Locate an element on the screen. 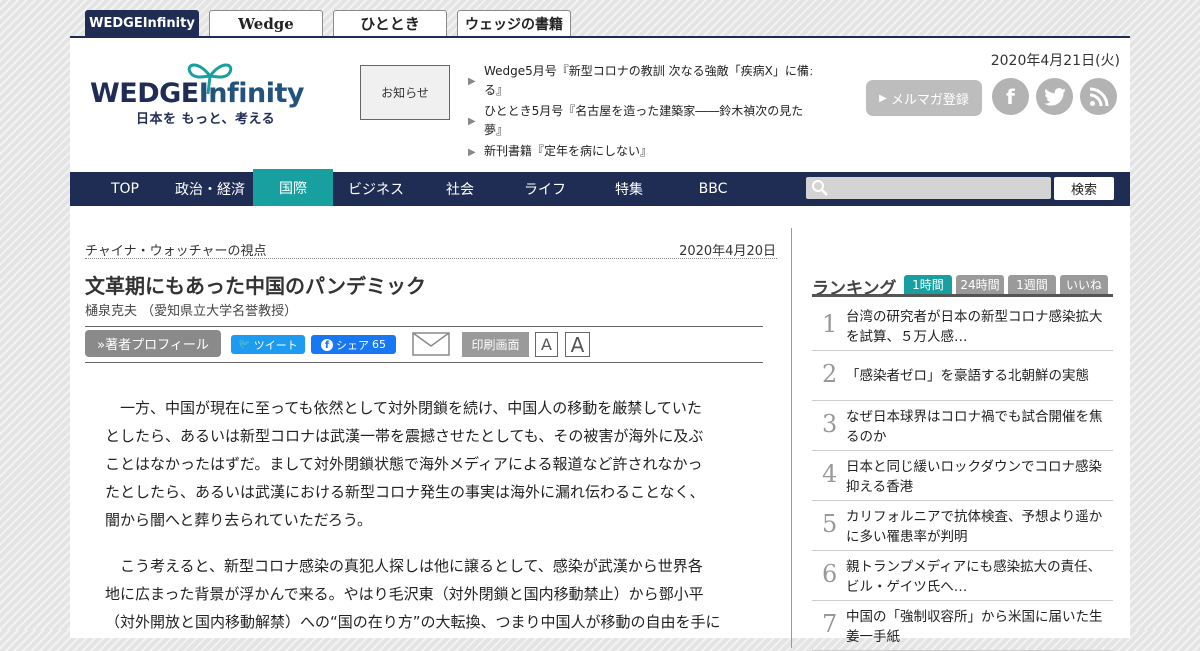  ranking-text: カリフォルニアで抗体検査、予想より遥かに多い罹患率が判明 is located at coordinates (974, 527).